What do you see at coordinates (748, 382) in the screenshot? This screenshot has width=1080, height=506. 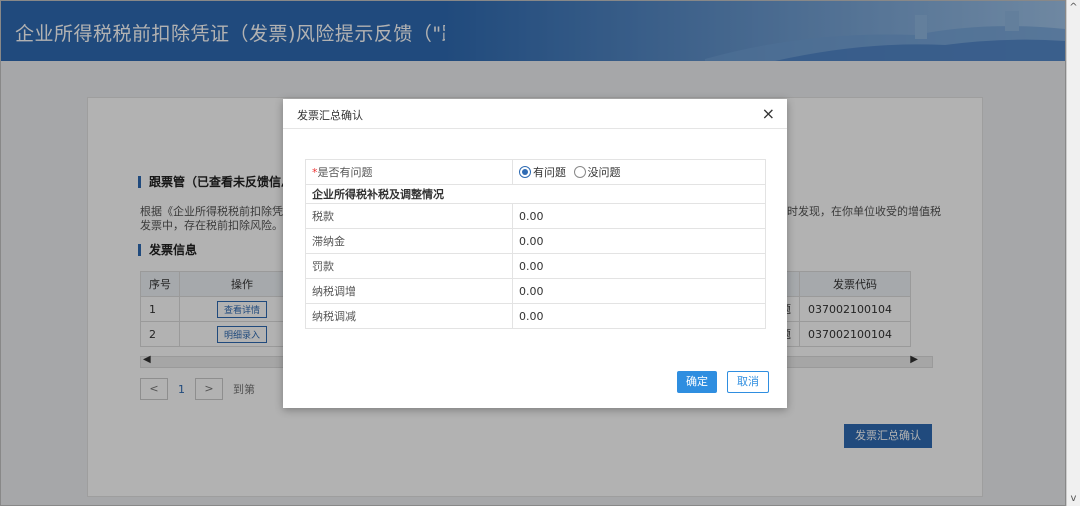 I see `cancel-button: 取消` at bounding box center [748, 382].